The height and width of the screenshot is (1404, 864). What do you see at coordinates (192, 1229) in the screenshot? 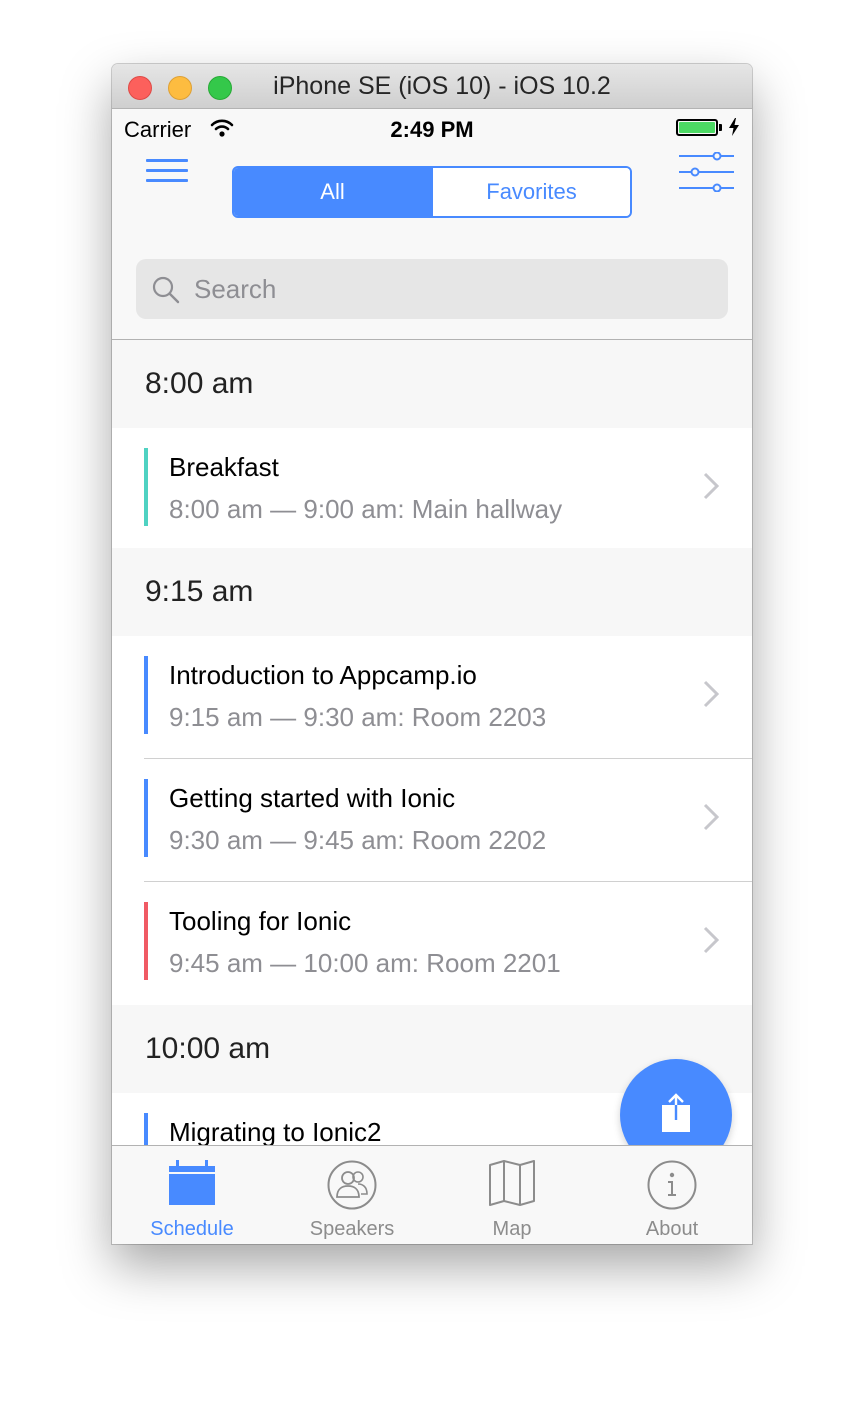
I see `tab-label: Schedule` at bounding box center [192, 1229].